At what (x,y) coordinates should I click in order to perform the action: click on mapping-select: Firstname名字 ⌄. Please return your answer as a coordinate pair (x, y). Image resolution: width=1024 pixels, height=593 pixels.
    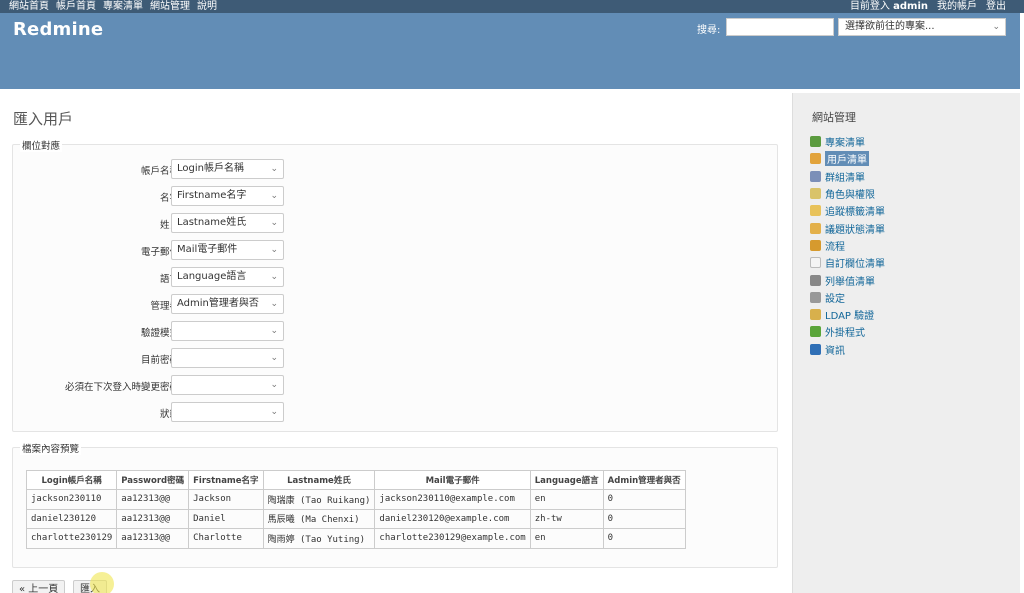
    Looking at the image, I should click on (227, 196).